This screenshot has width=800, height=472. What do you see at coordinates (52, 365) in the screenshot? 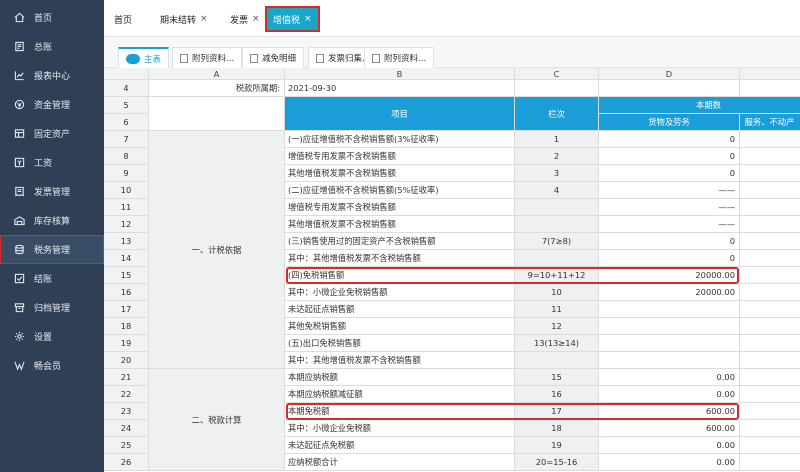
I see `sidebar-item: 畅会员` at bounding box center [52, 365].